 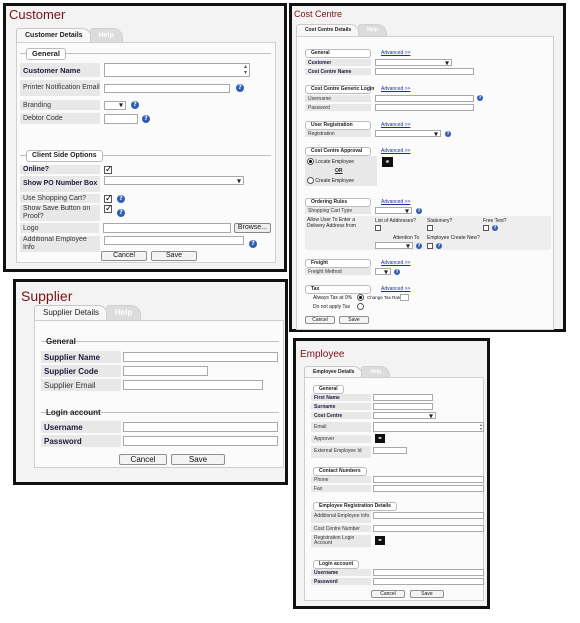 What do you see at coordinates (81, 357) in the screenshot?
I see `label-supplier-name: Supplier Name` at bounding box center [81, 357].